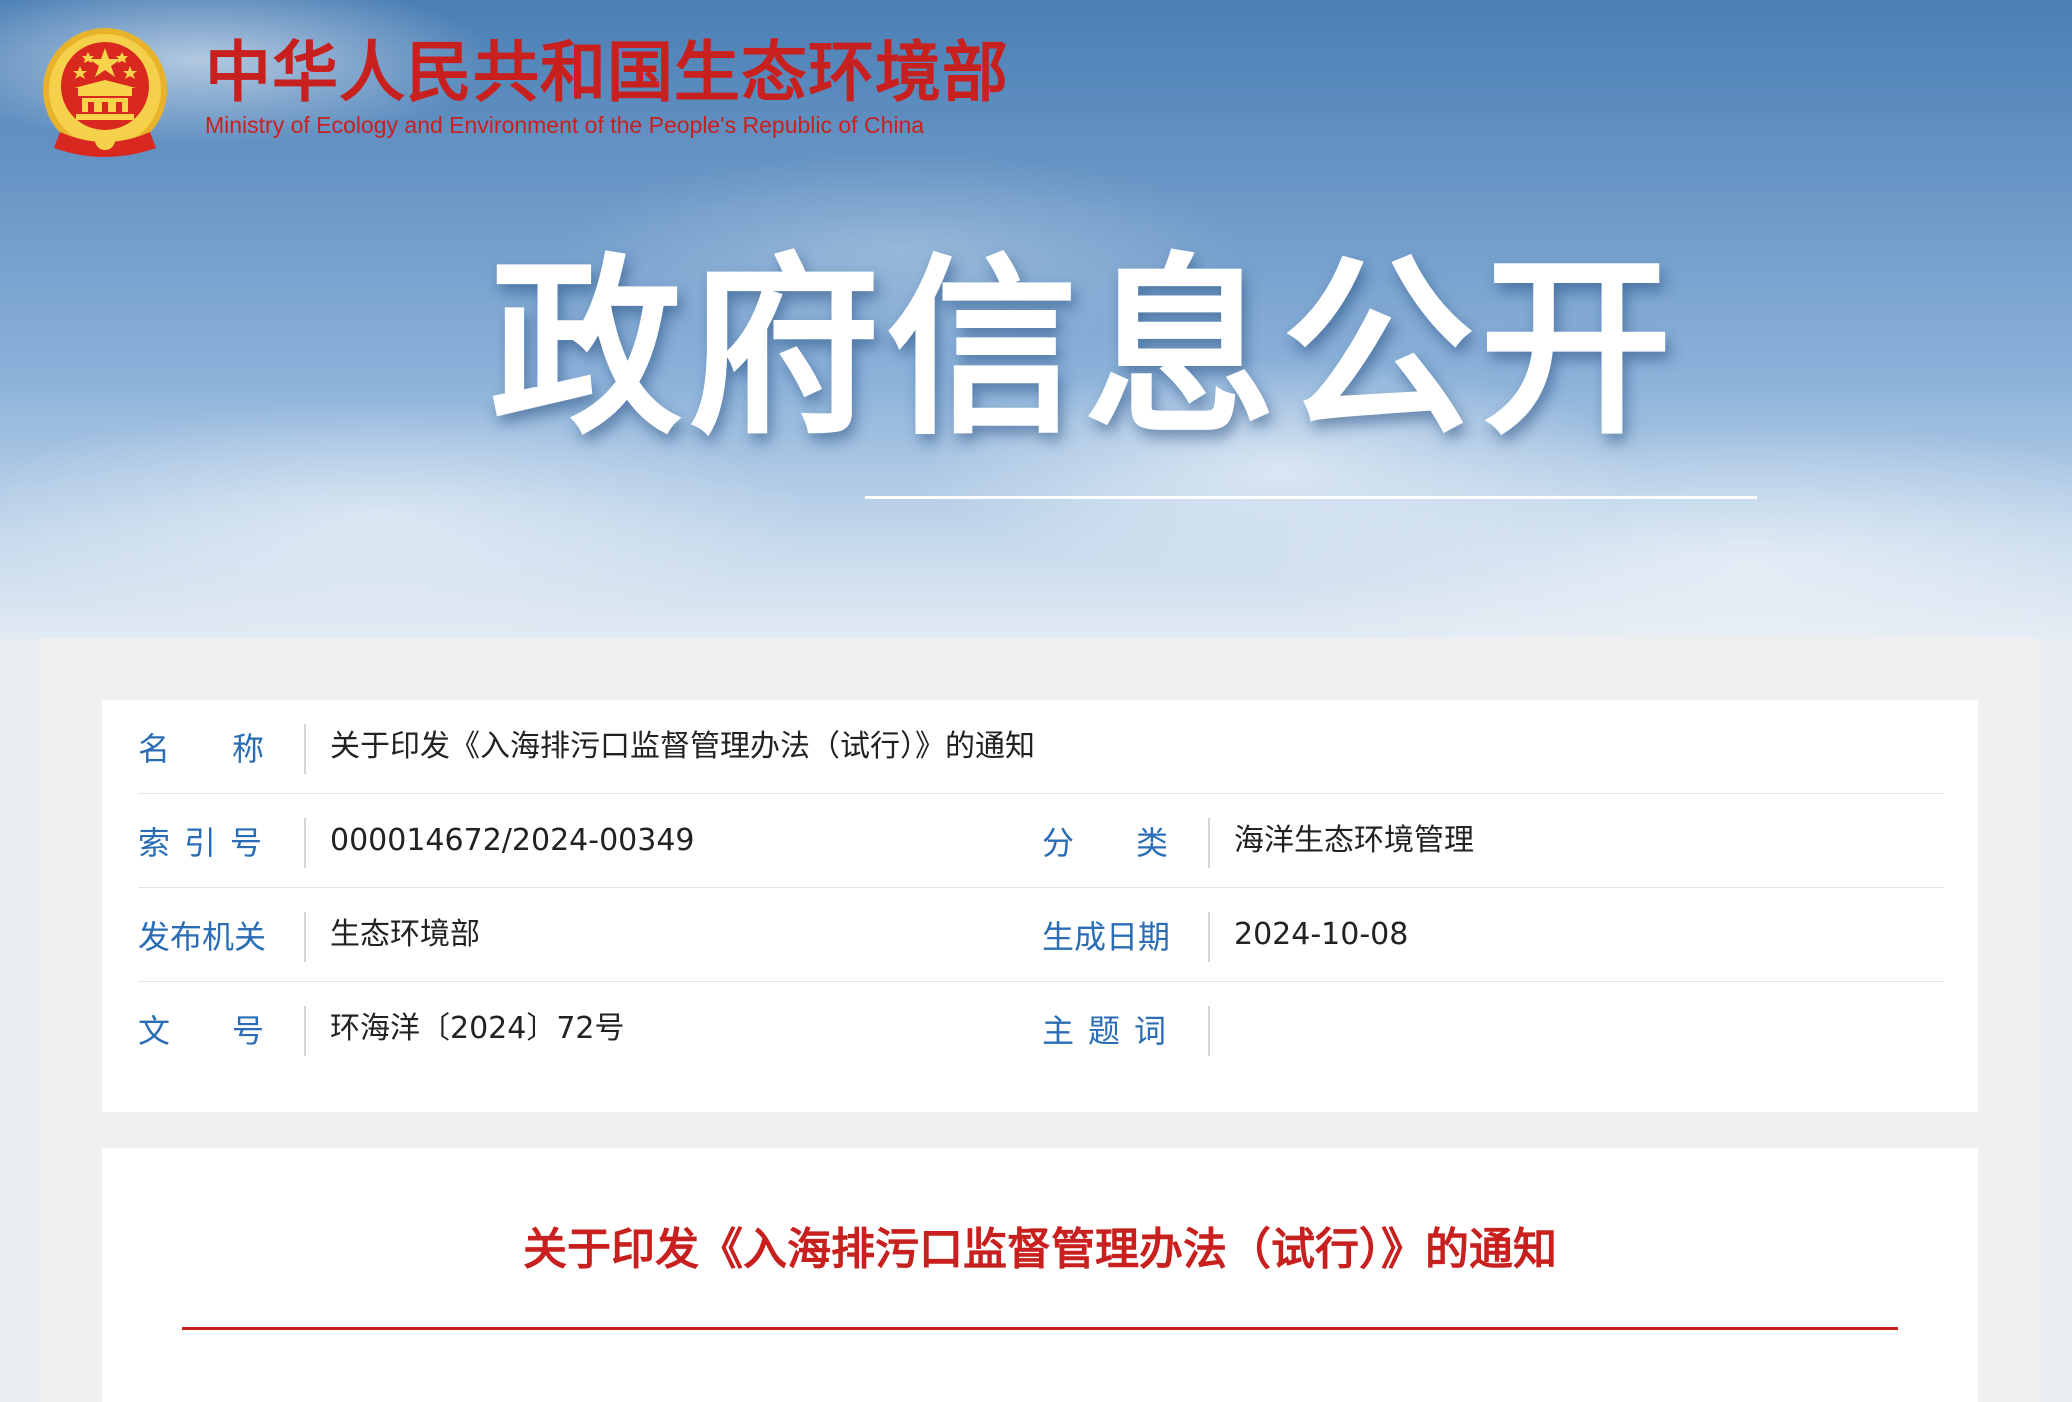 This screenshot has height=1402, width=2072. What do you see at coordinates (1126, 843) in the screenshot?
I see `meta-label-category: 分类` at bounding box center [1126, 843].